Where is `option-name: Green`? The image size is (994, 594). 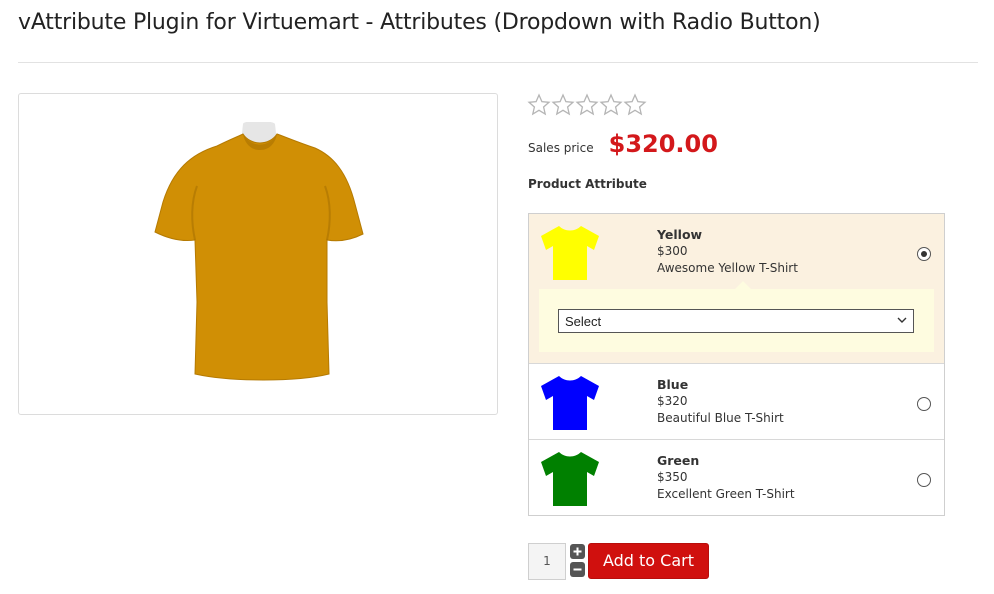 option-name: Green is located at coordinates (678, 460).